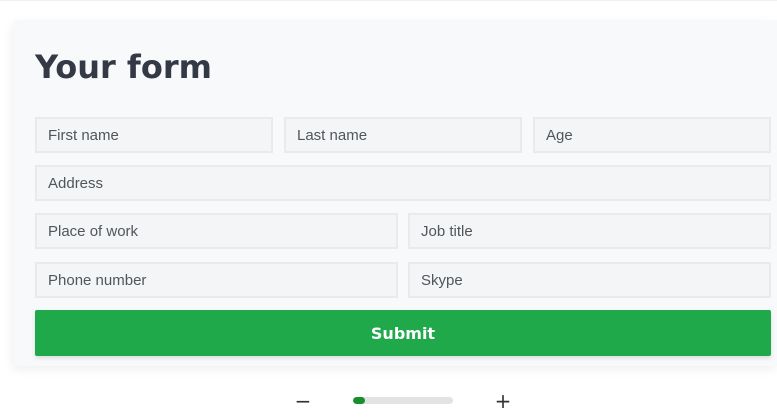 The height and width of the screenshot is (419, 777). I want to click on top-divider, so click(388, 0).